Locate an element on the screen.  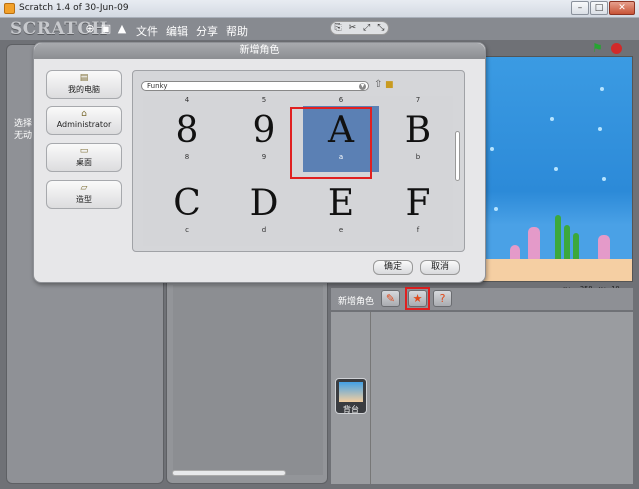
scratch-menubar: SCRATCH ⊕ ▣ ▲ 文件 编辑 分享 帮助 is located at coordinates (319, 29).